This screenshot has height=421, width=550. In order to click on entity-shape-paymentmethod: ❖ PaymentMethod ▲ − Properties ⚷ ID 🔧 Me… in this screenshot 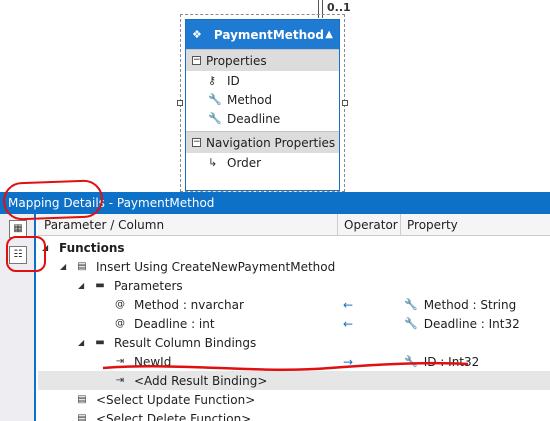, I will do `click(262, 105)`.